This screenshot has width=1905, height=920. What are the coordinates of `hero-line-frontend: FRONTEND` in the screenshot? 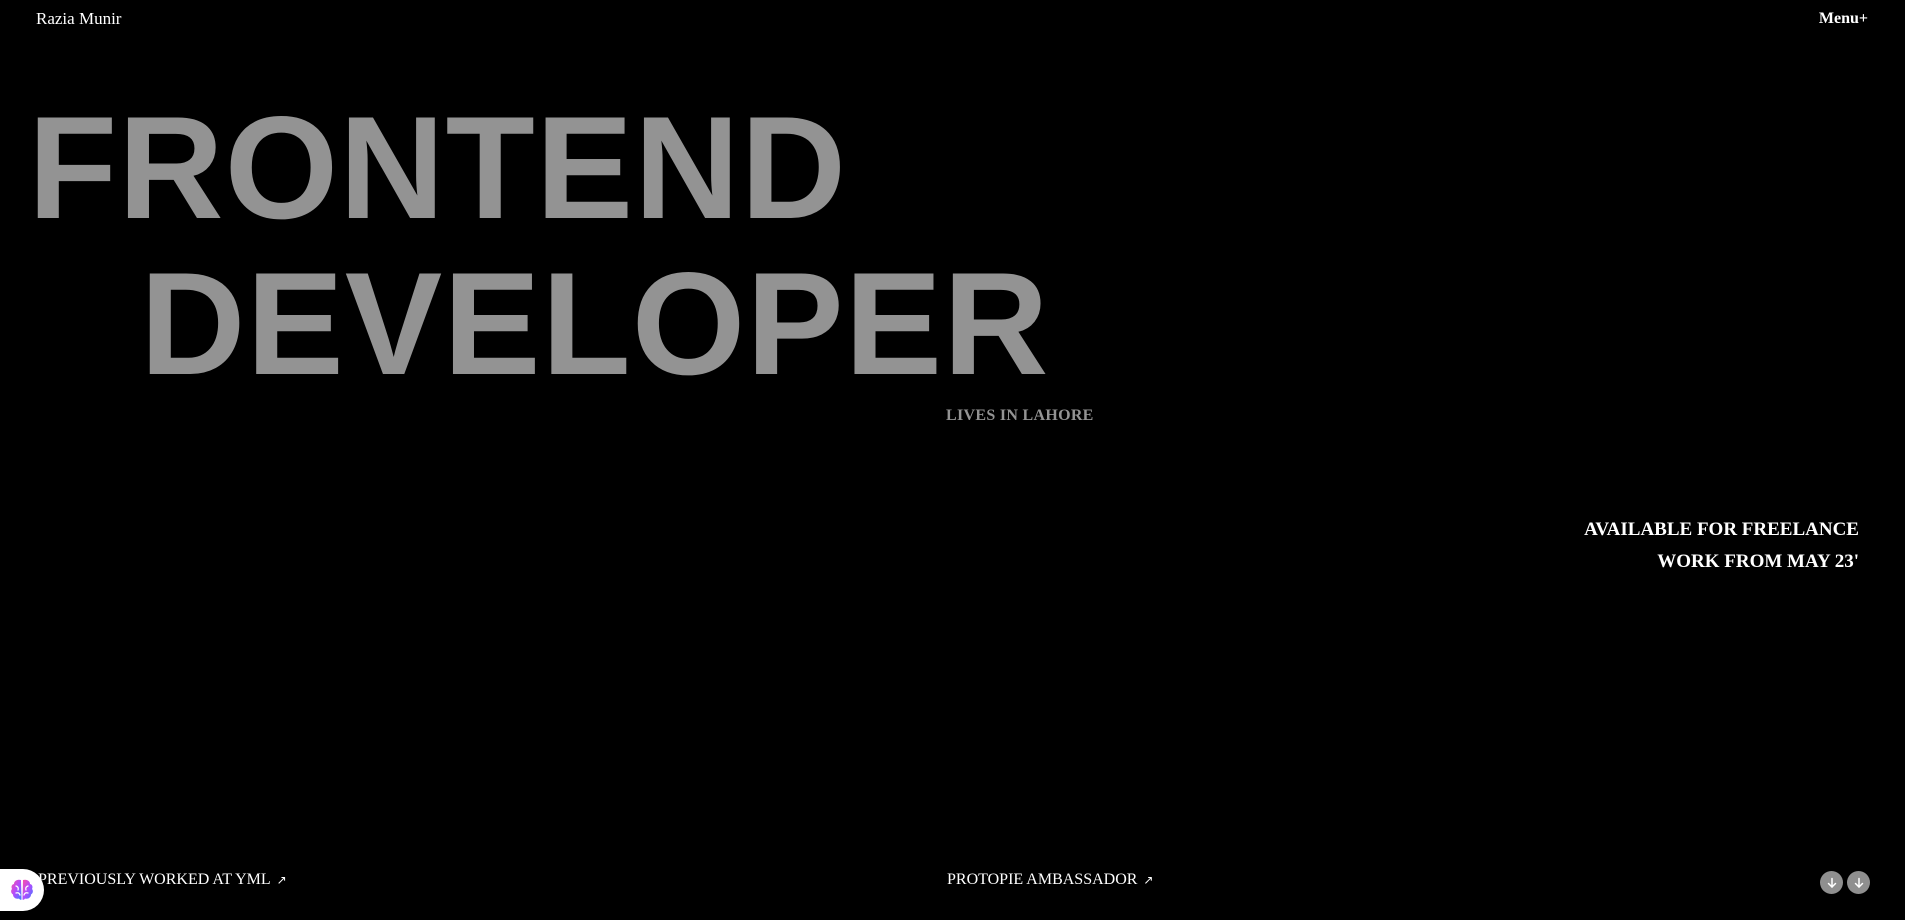 It's located at (438, 167).